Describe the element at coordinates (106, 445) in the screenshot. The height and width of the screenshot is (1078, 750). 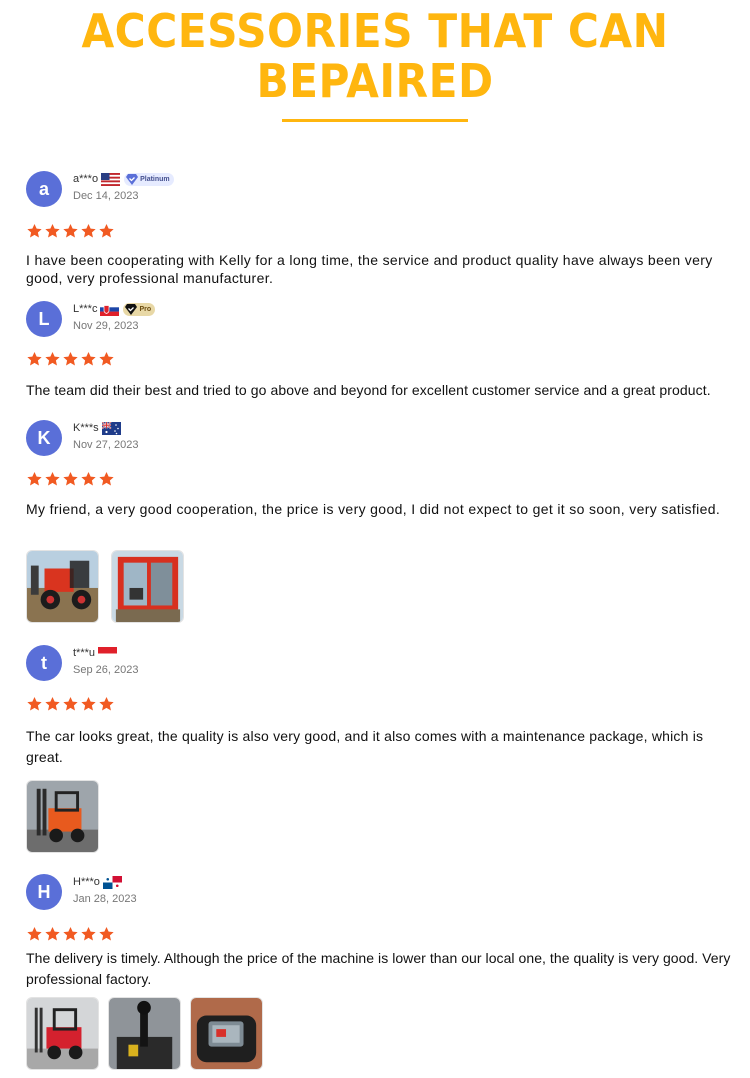
I see `review-date: Nov 27, 2023` at that location.